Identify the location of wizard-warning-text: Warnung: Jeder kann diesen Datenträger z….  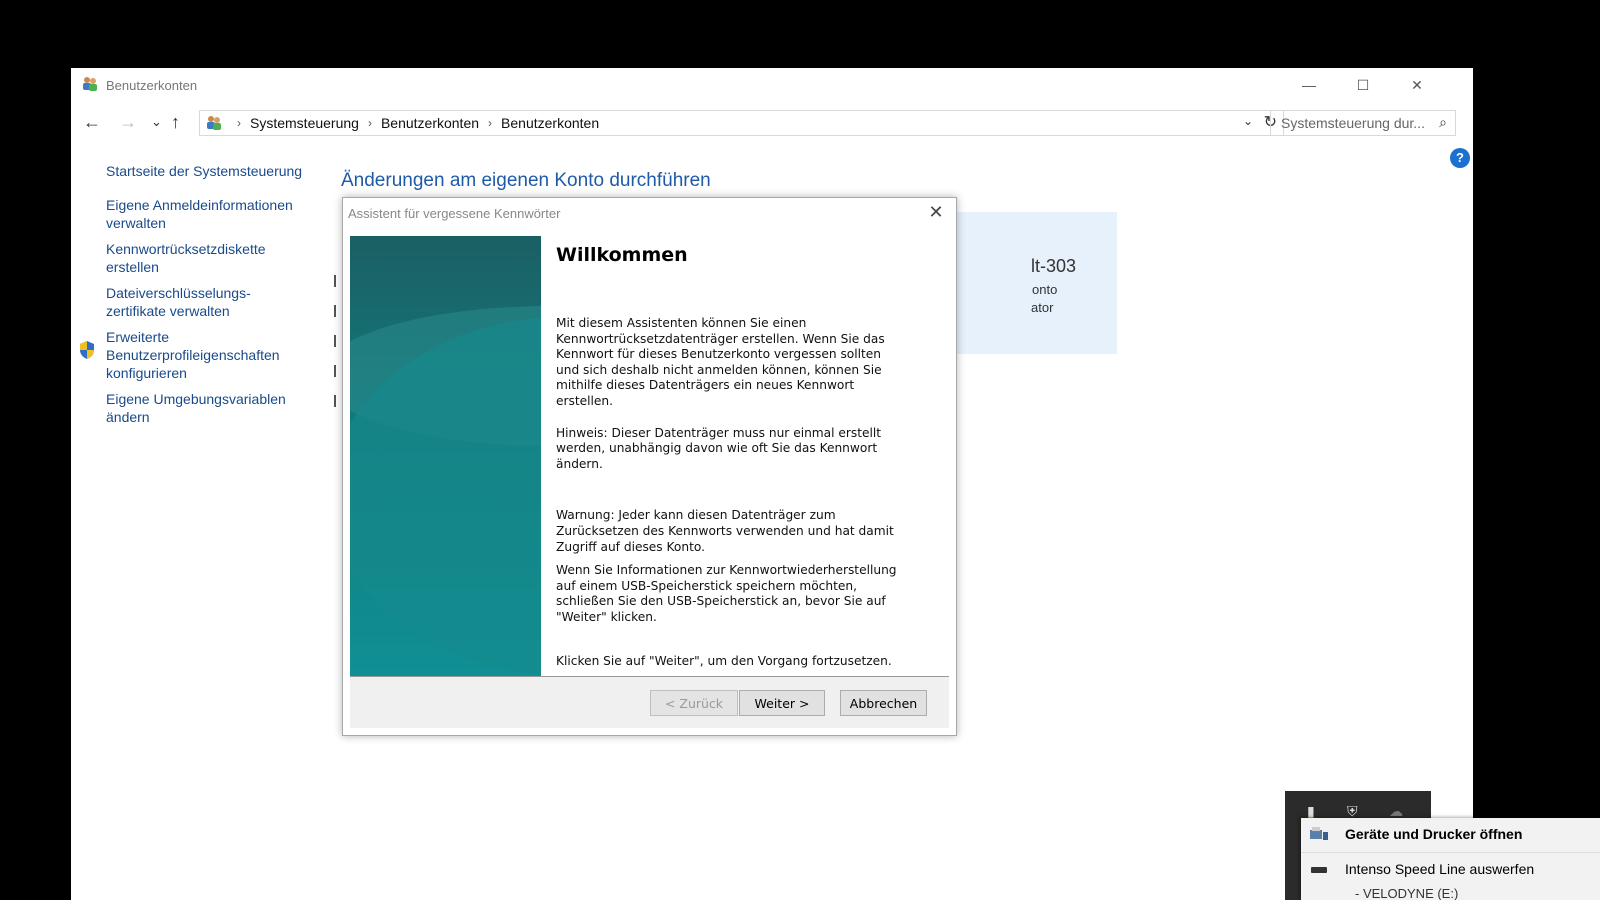
(725, 531).